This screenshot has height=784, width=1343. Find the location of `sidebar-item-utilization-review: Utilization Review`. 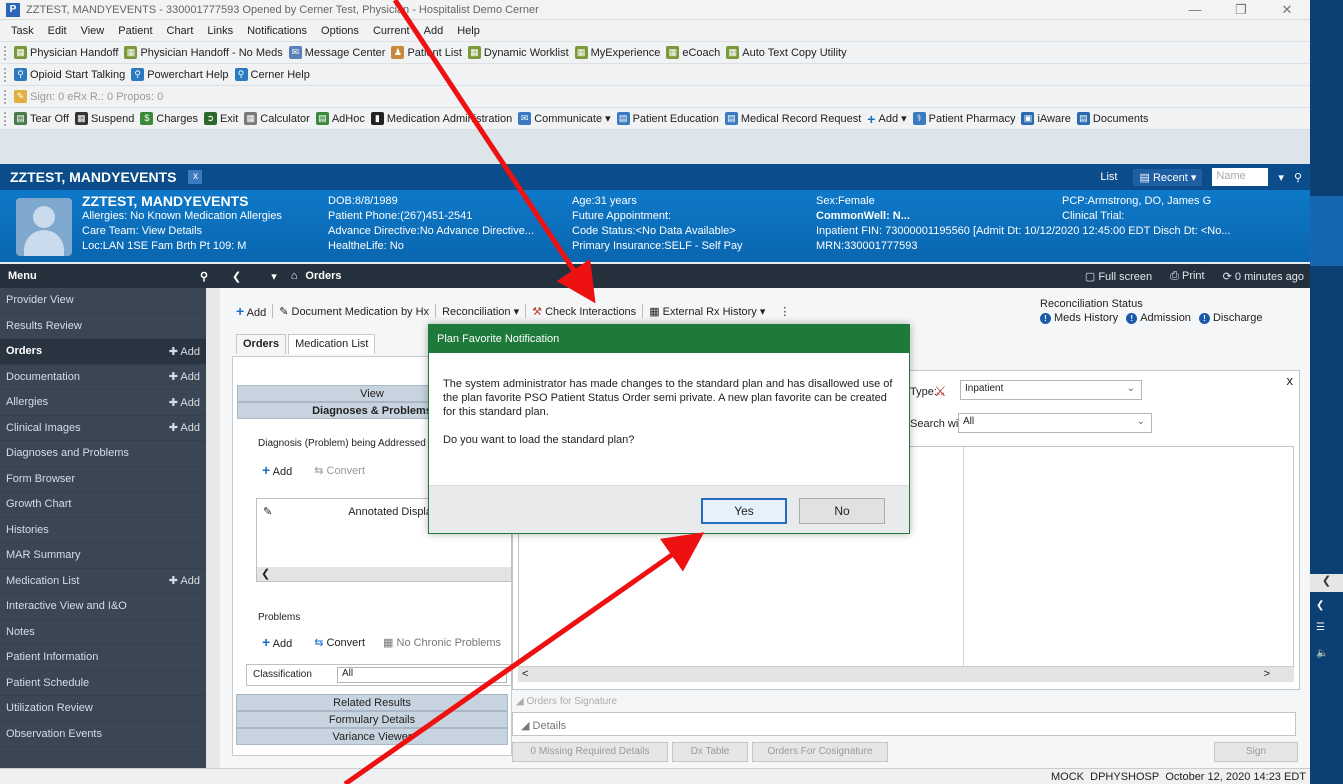

sidebar-item-utilization-review: Utilization Review is located at coordinates (103, 709).